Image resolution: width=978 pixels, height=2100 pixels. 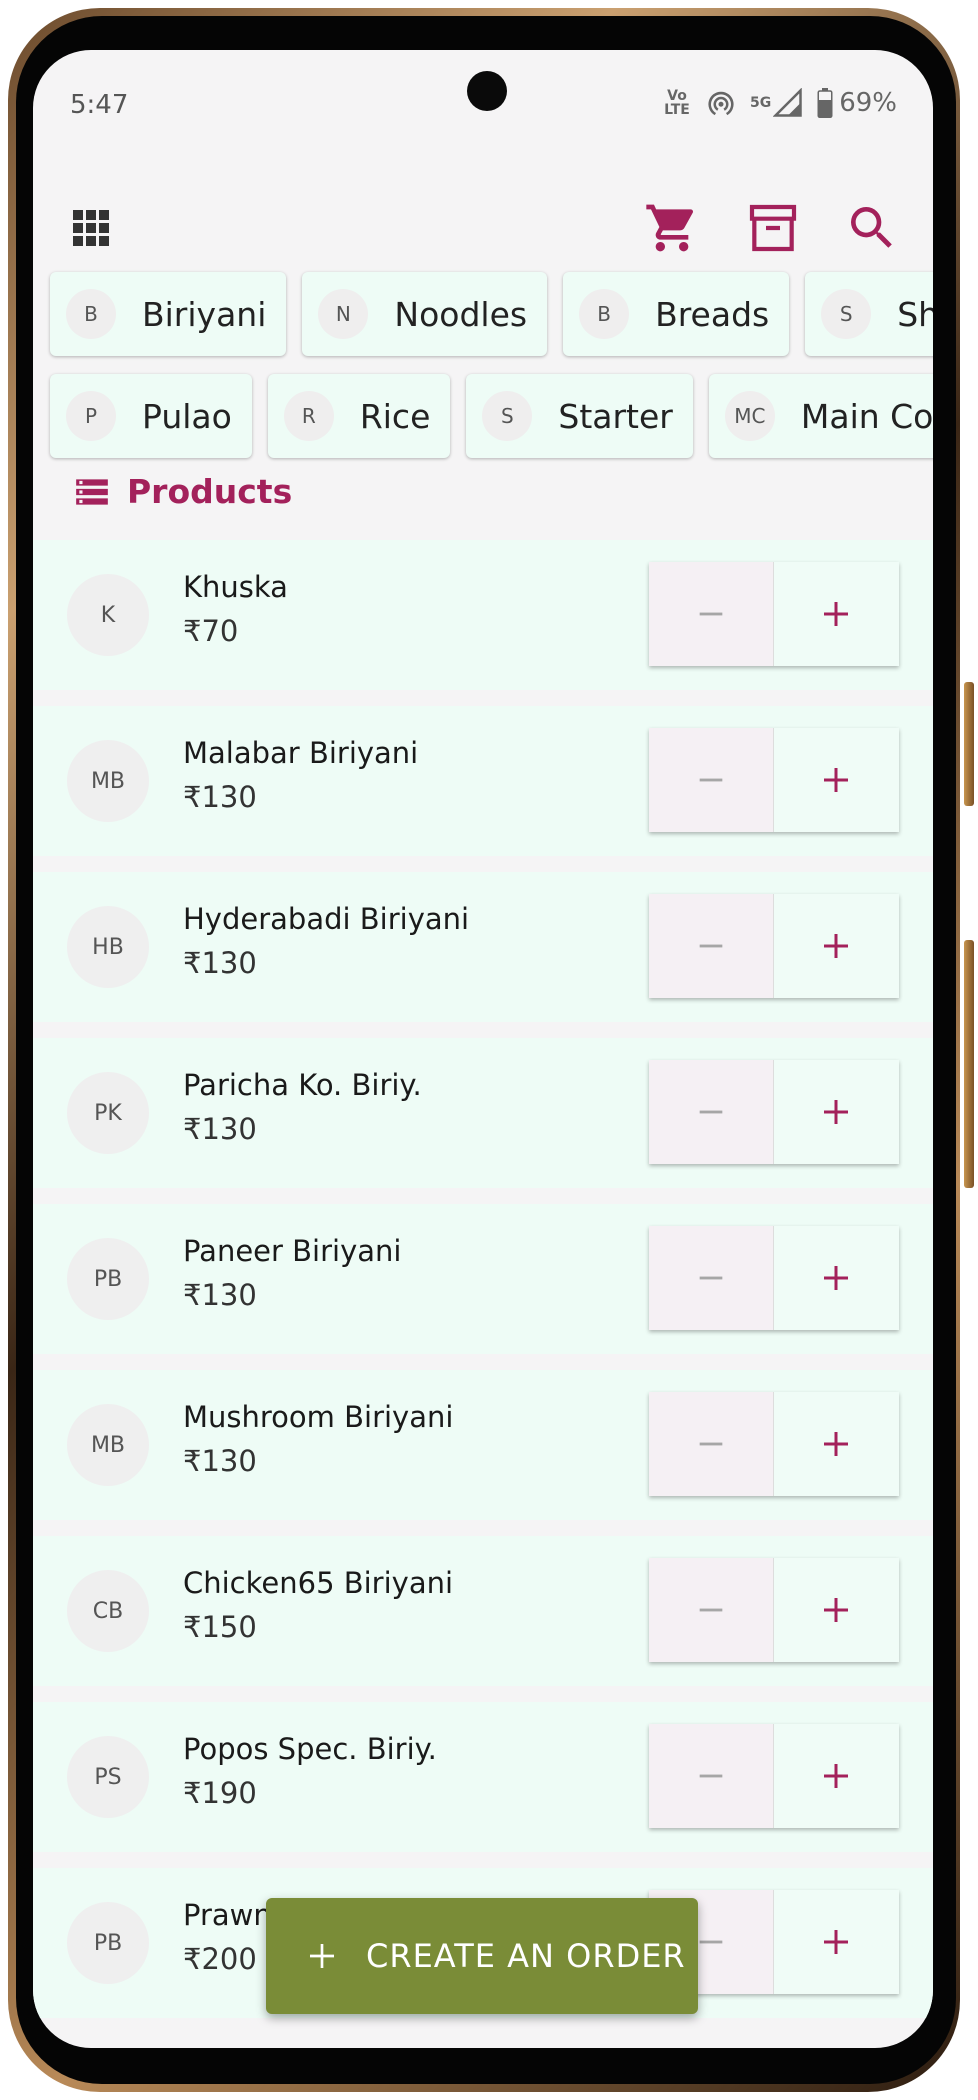 I want to click on products-section-header: Products, so click(x=182, y=491).